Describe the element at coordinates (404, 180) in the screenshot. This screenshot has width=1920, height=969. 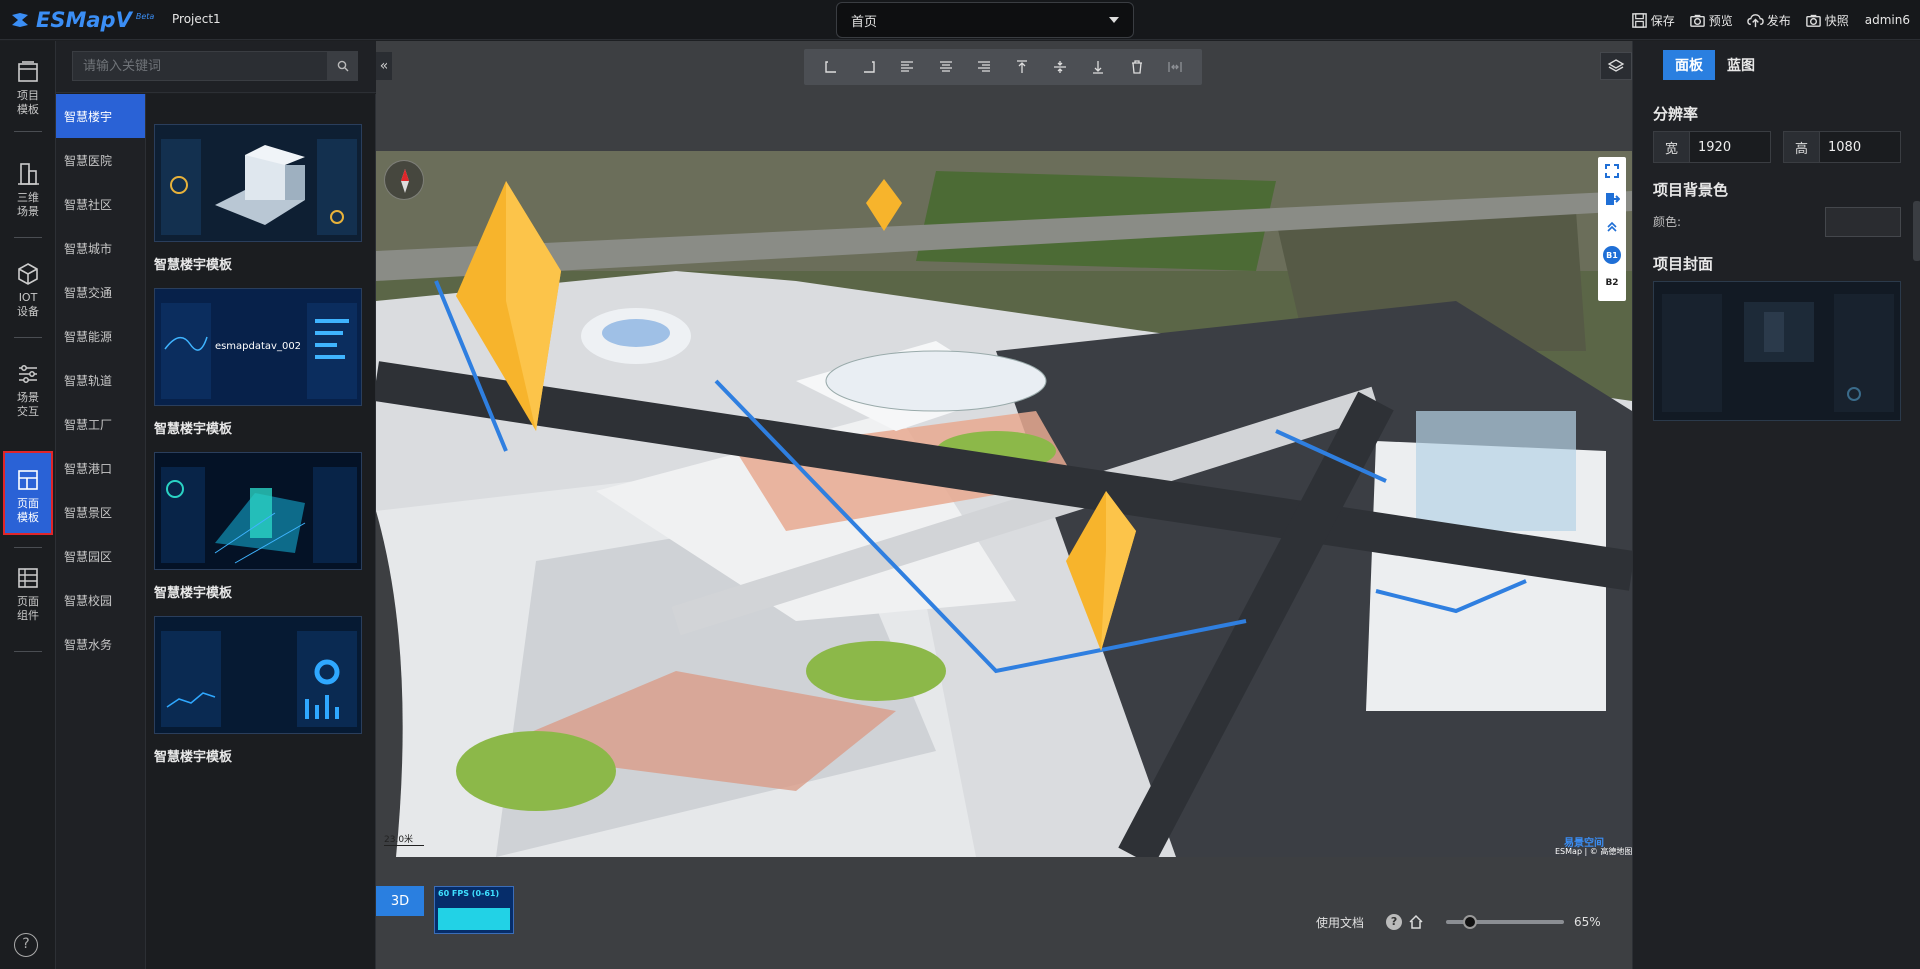
I see `compass-icon` at that location.